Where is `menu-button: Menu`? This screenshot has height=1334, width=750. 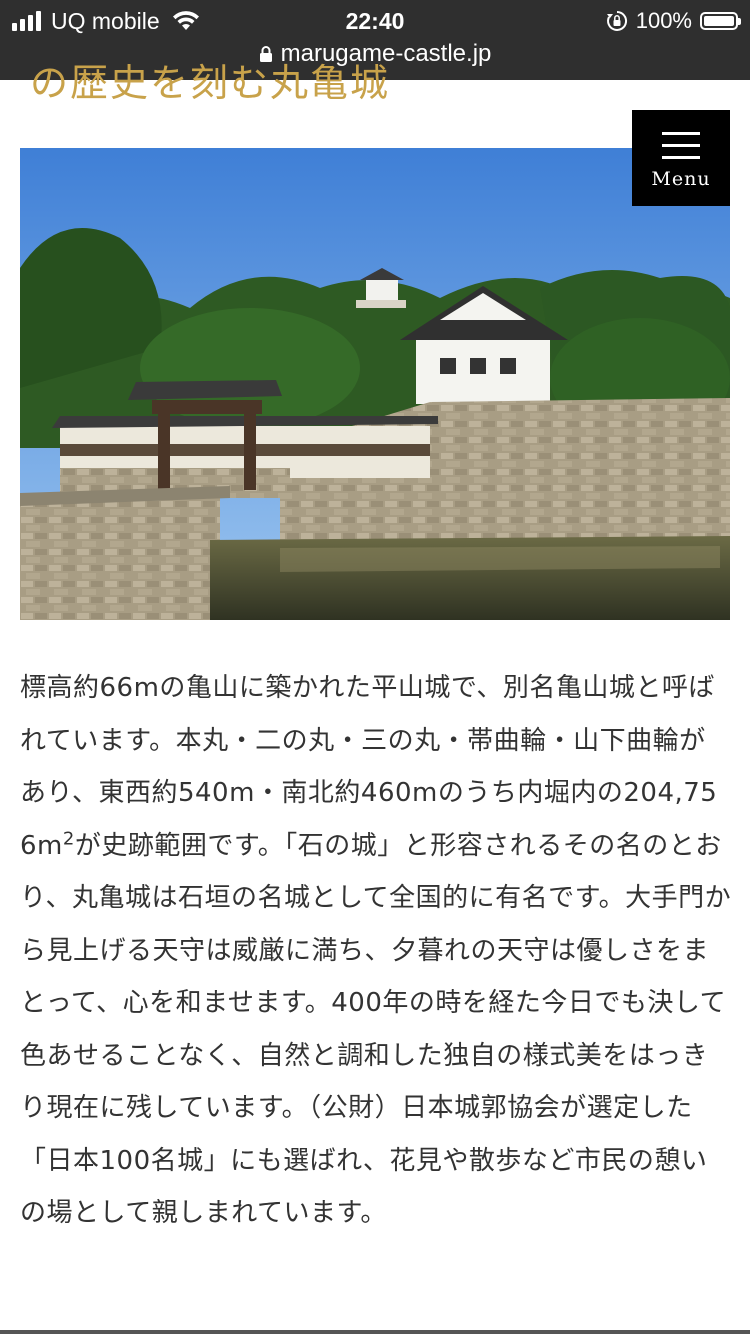
menu-button: Menu is located at coordinates (681, 158).